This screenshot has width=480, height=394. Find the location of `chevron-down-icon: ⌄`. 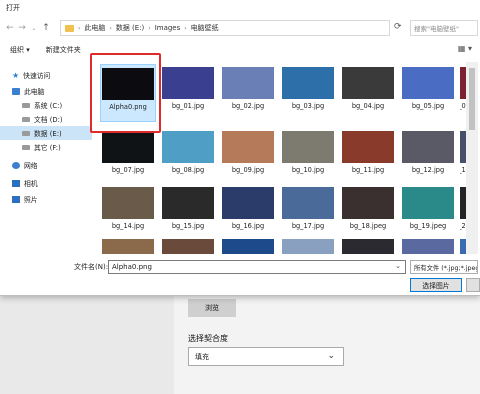

chevron-down-icon: ⌄ is located at coordinates (398, 266).